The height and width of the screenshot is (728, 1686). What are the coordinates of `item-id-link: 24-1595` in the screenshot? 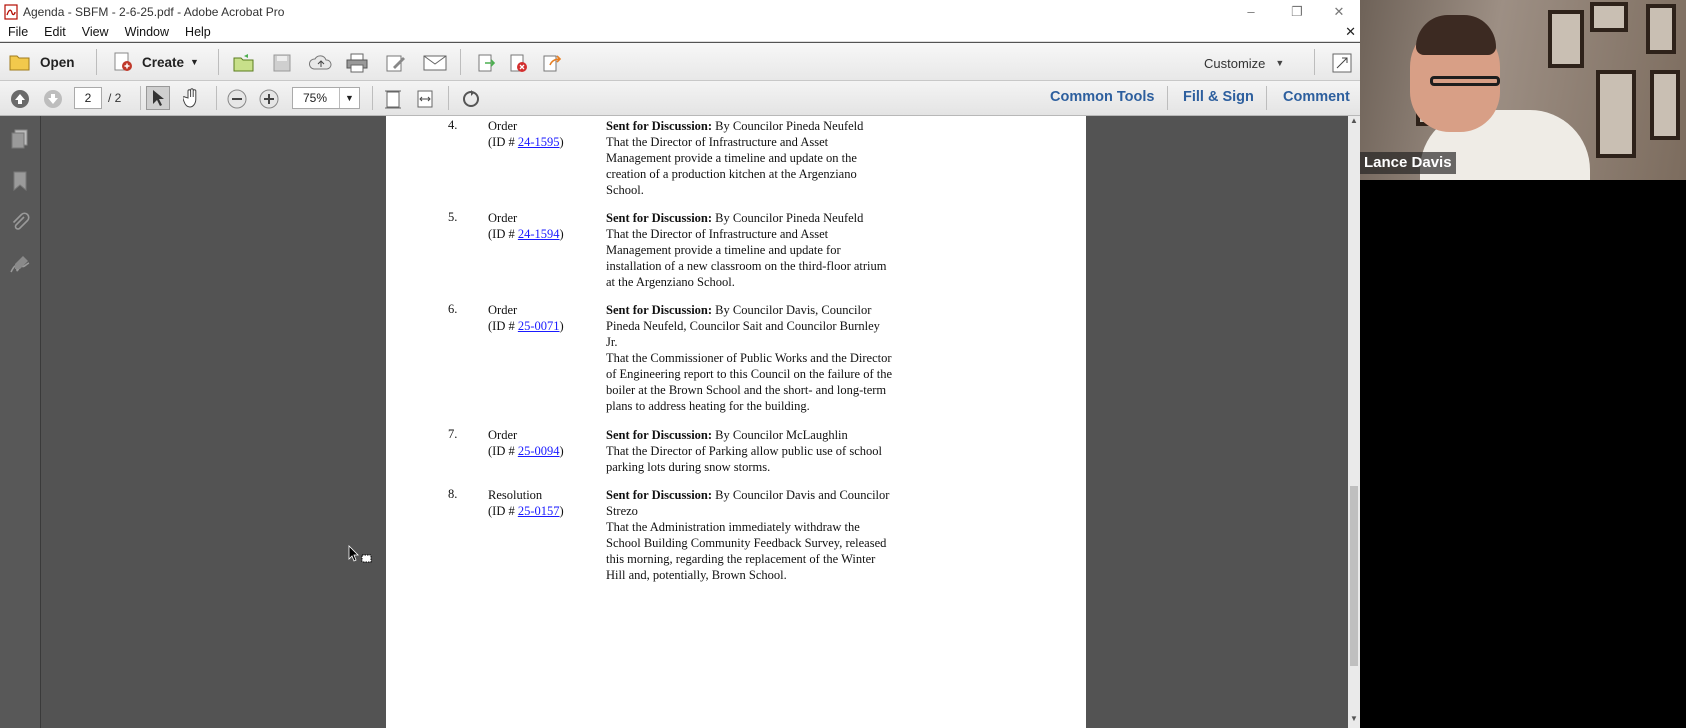 It's located at (539, 142).